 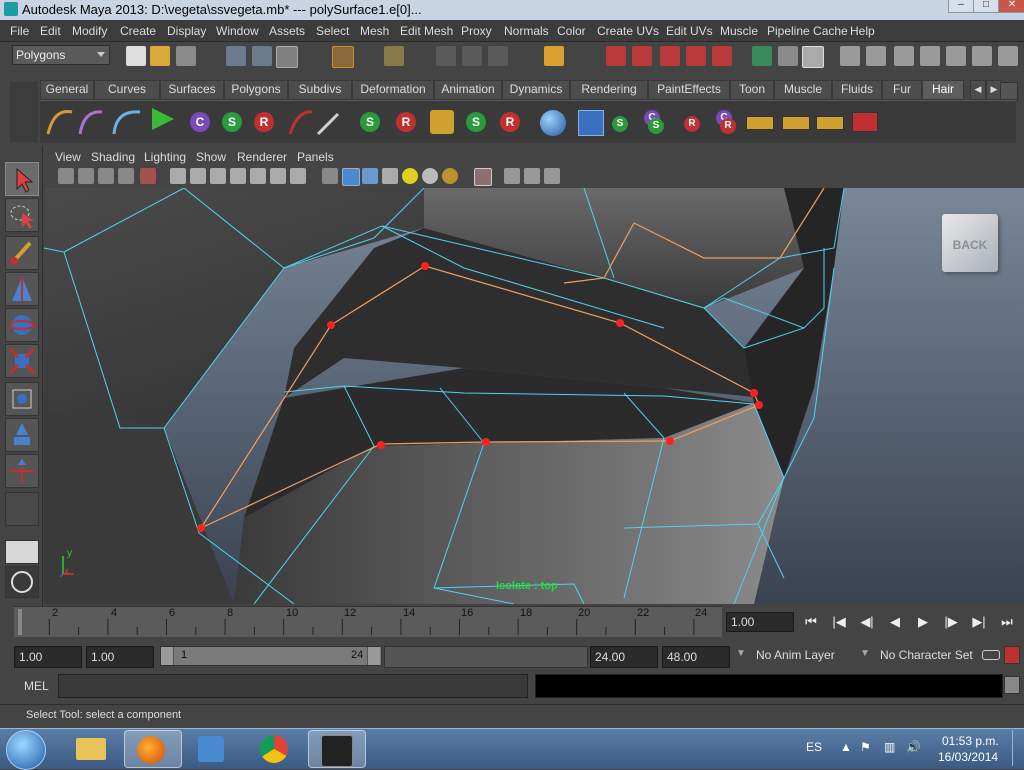 What do you see at coordinates (670, 56) in the screenshot?
I see `output-ops-icon` at bounding box center [670, 56].